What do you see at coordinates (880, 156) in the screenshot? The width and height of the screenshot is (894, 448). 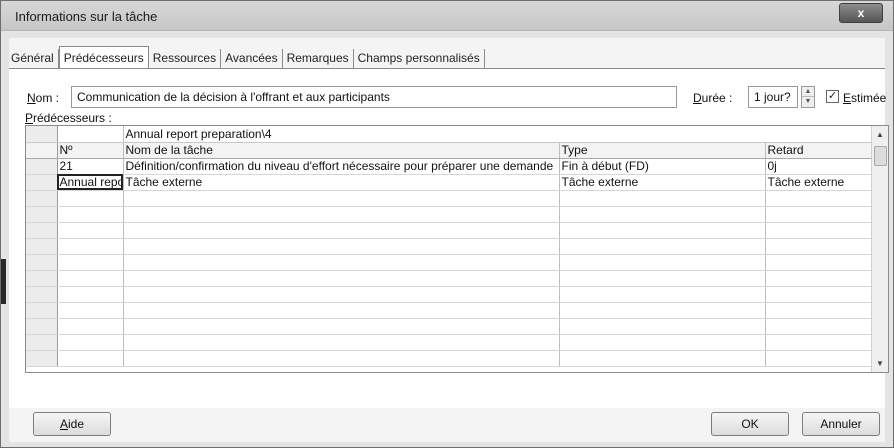 I see `scroll-thumb` at bounding box center [880, 156].